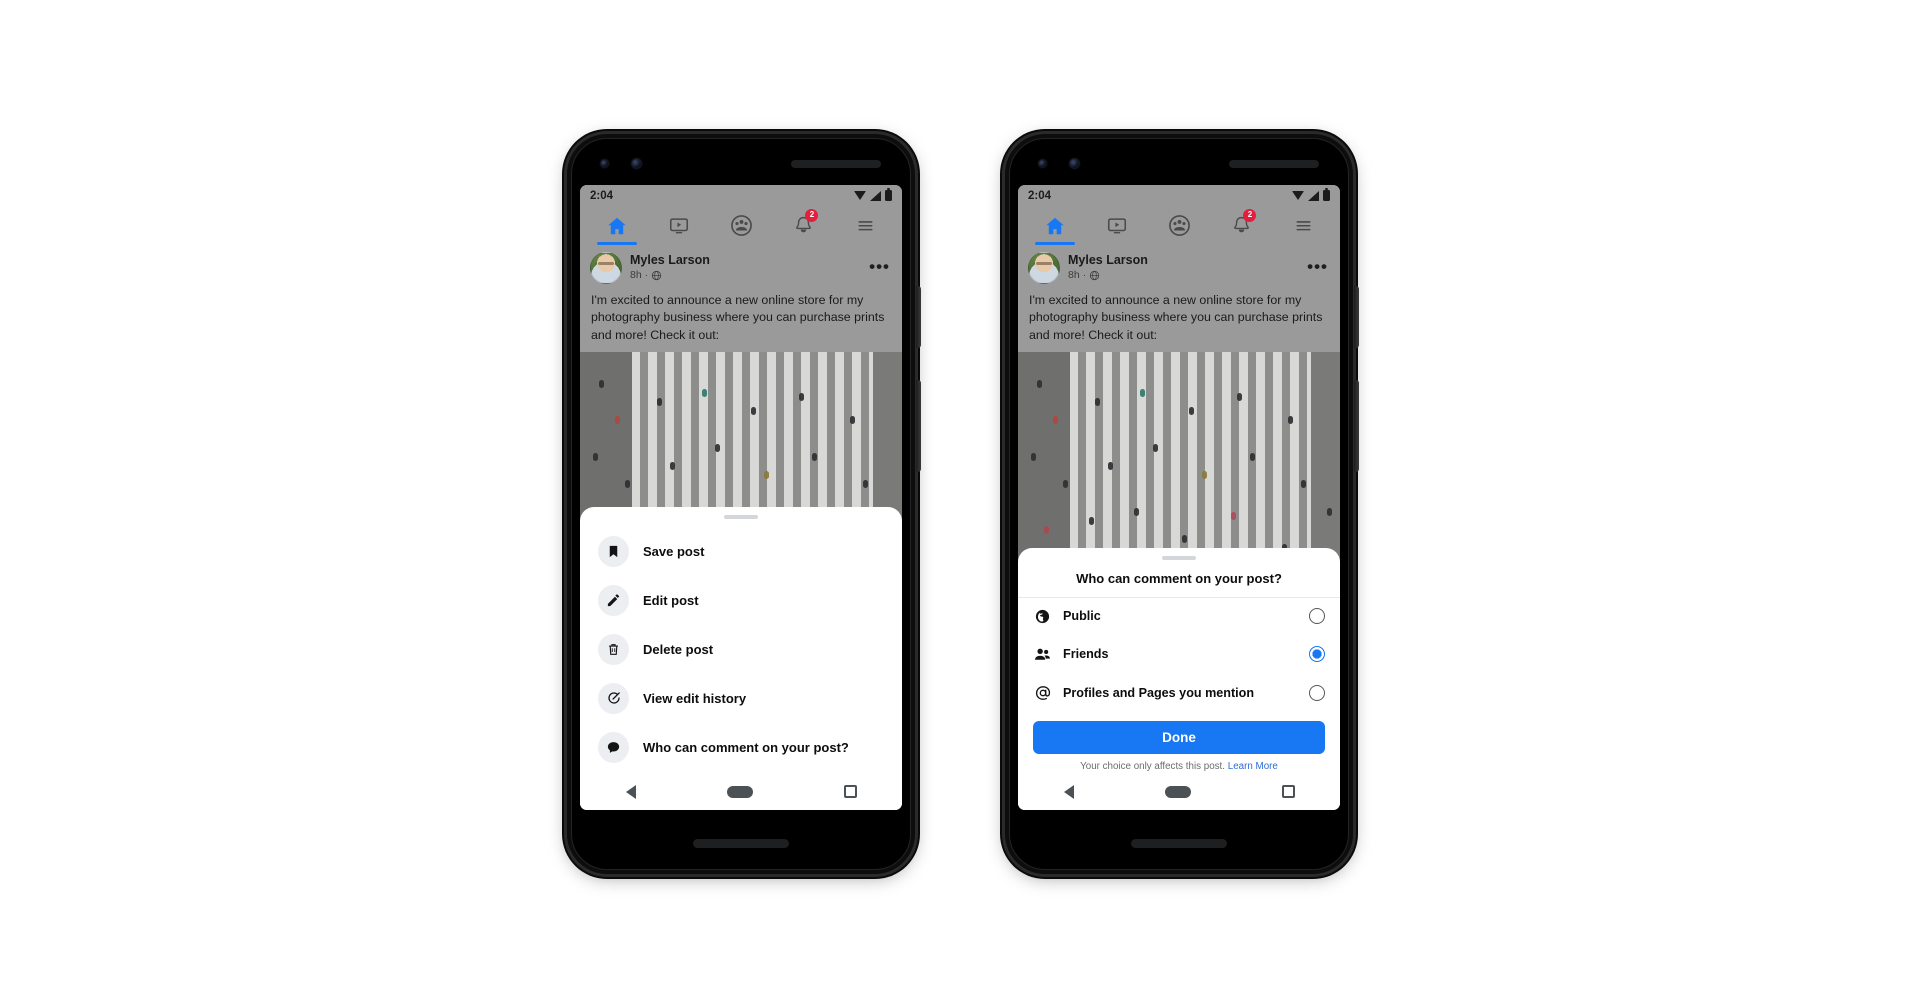 Image resolution: width=1920 pixels, height=1007 pixels. Describe the element at coordinates (671, 600) in the screenshot. I see `menu-item-label: Edit post` at that location.